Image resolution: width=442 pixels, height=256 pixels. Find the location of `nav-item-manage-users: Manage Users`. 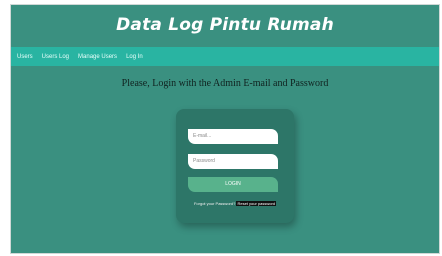

nav-item-manage-users: Manage Users is located at coordinates (97, 57).